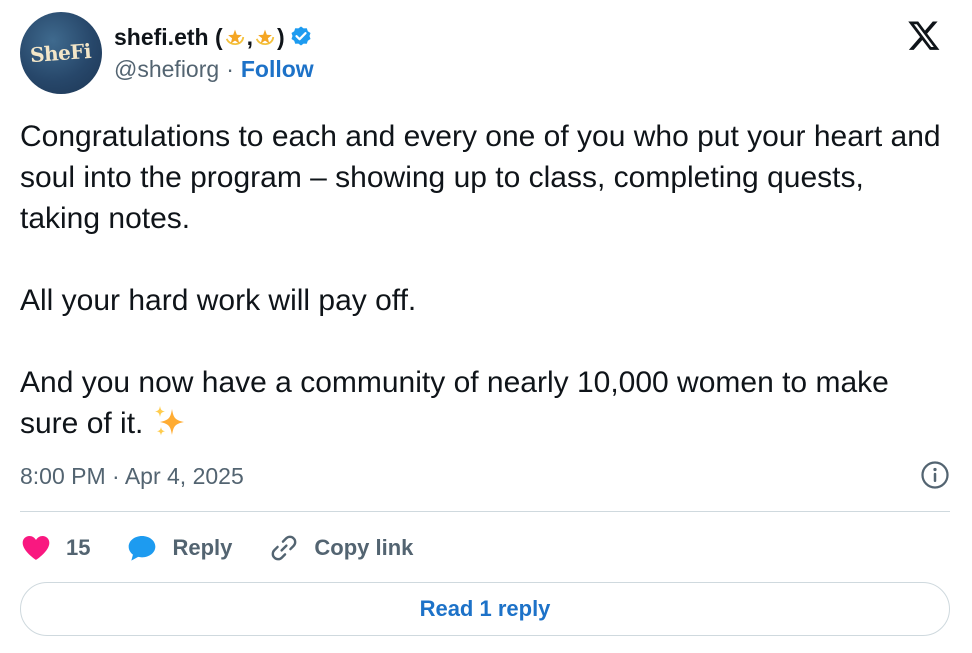  What do you see at coordinates (301, 36) in the screenshot?
I see `verified-badge-icon` at bounding box center [301, 36].